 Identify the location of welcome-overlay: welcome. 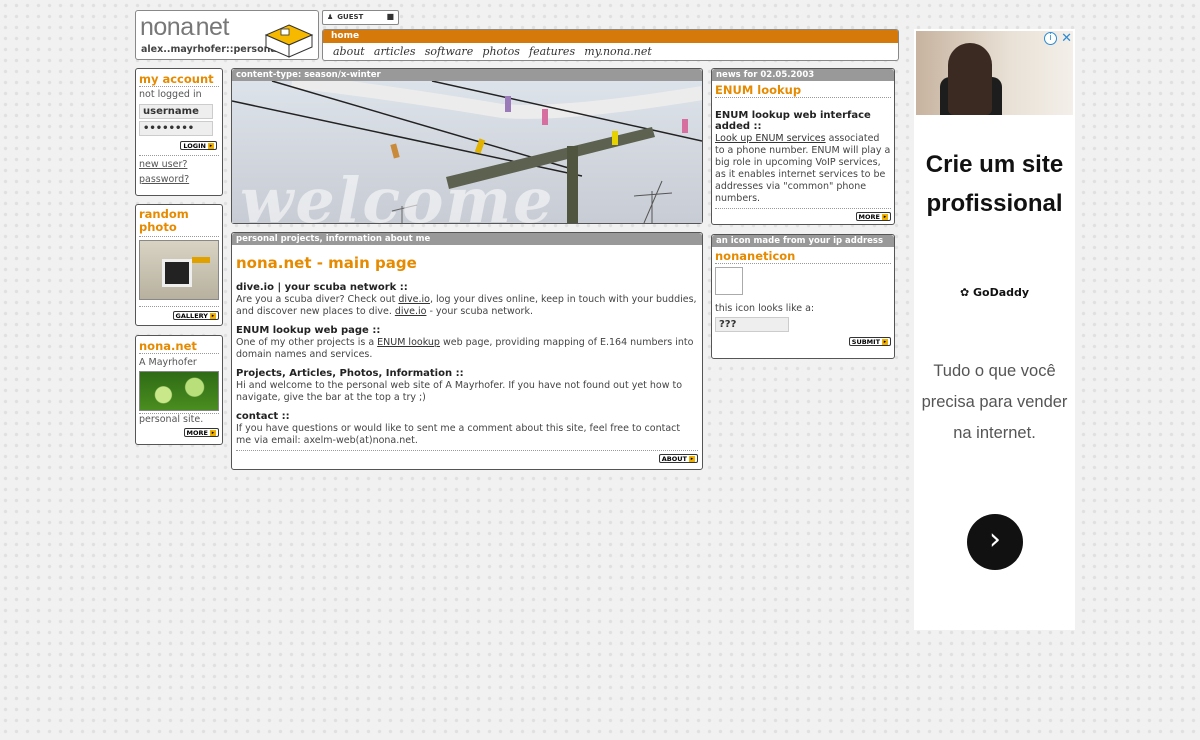
(397, 193).